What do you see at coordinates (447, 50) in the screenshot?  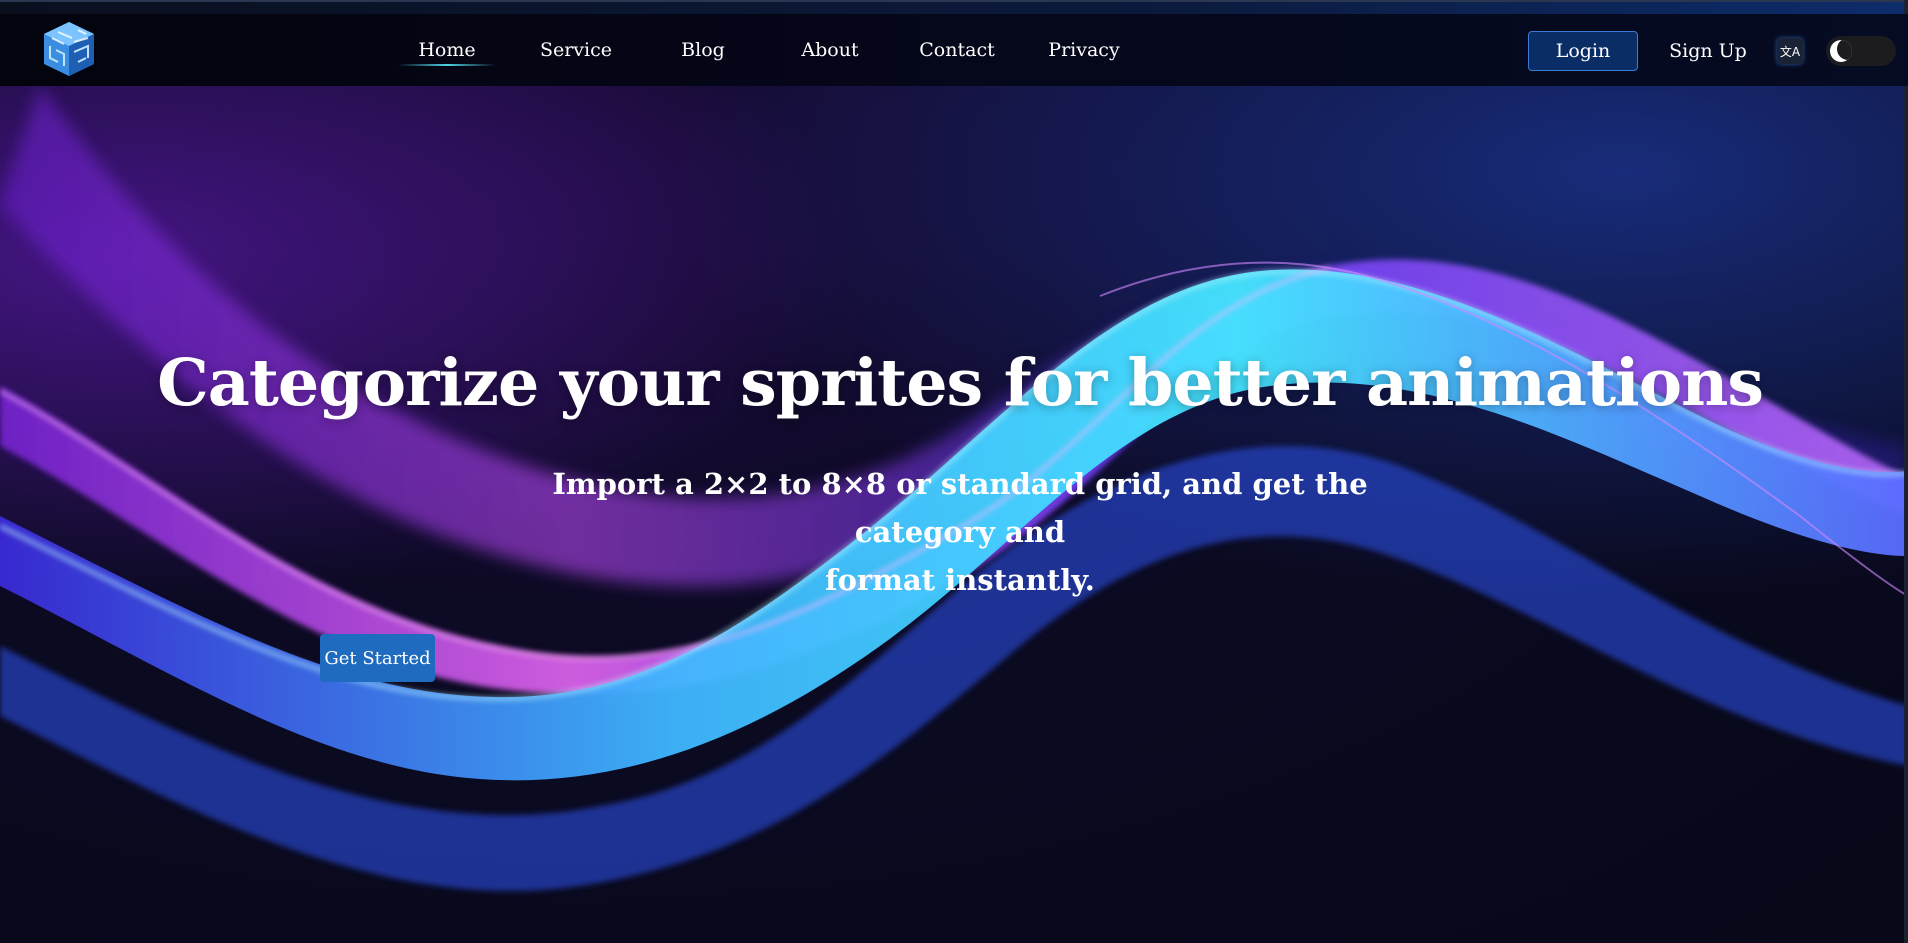 I see `nav-home: Home` at bounding box center [447, 50].